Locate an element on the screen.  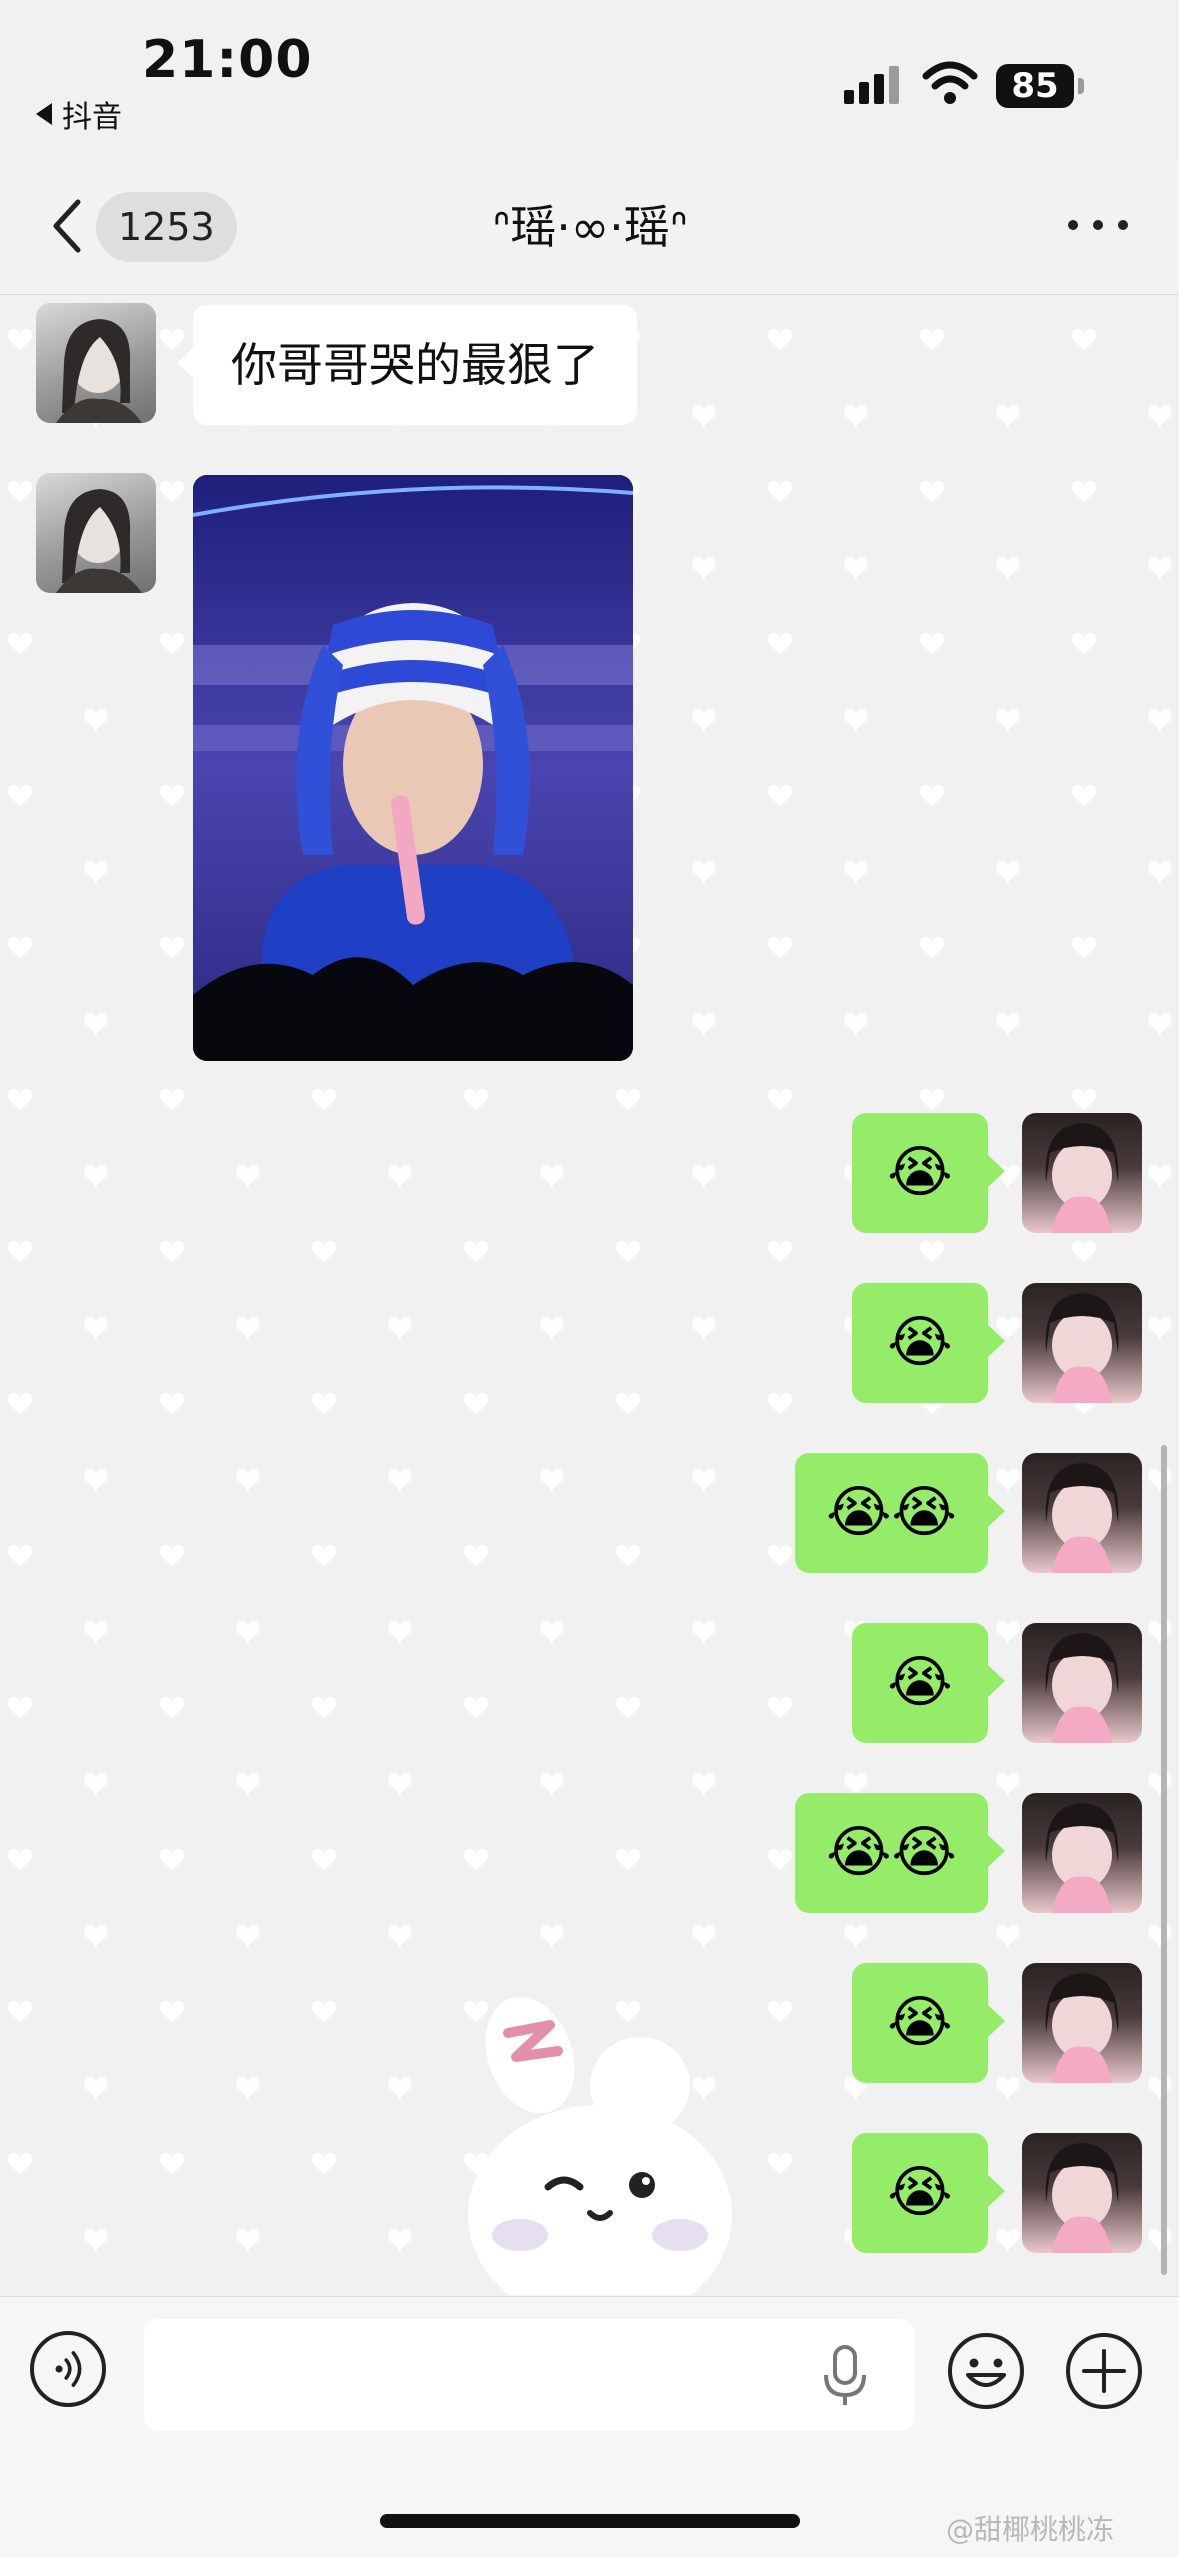
chat-title: ᐢ瑶·∞·瑶ᐢ is located at coordinates (590, 227).